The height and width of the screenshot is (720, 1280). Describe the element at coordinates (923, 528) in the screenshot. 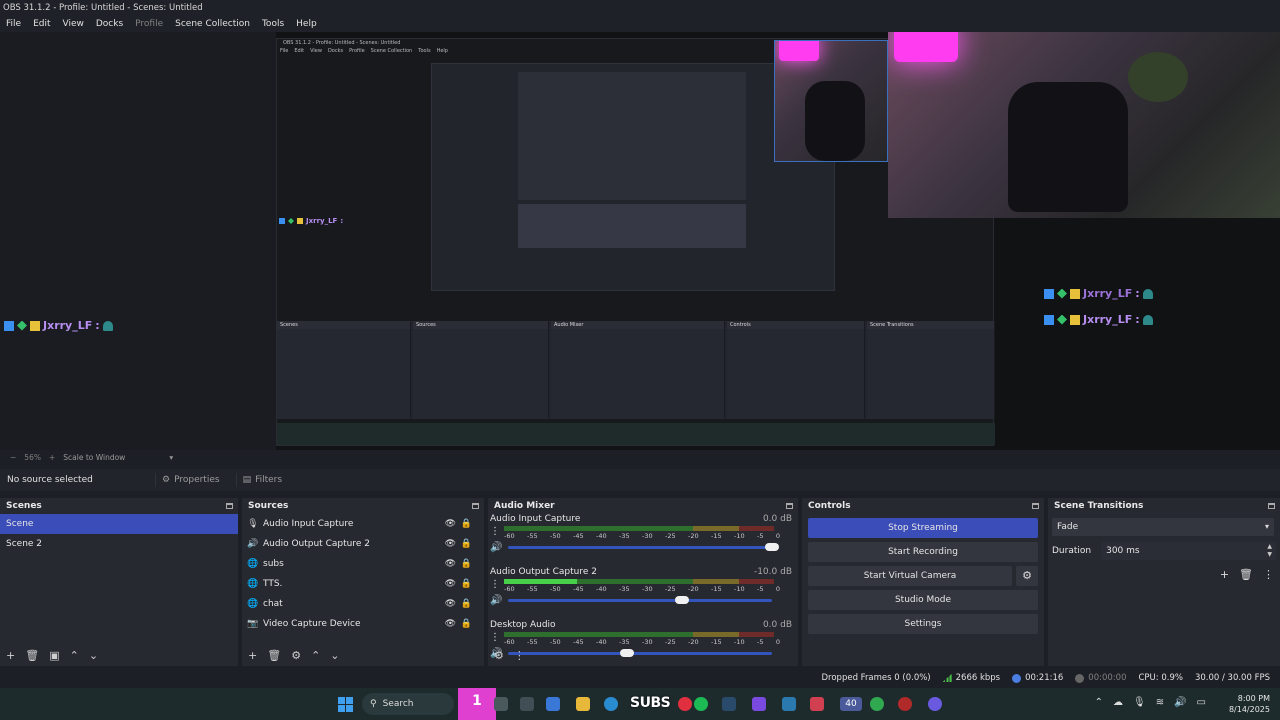

I see `stop-streaming-button: Stop Streaming` at that location.